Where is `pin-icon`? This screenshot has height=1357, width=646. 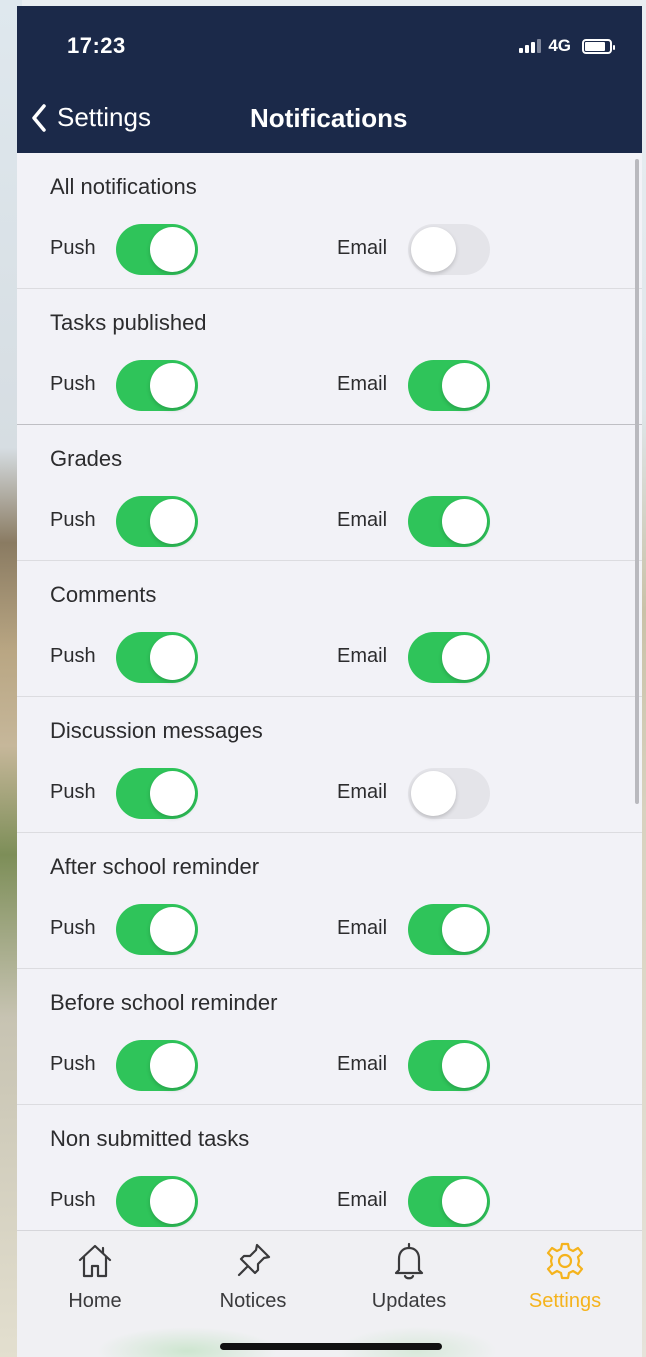
pin-icon is located at coordinates (254, 1260).